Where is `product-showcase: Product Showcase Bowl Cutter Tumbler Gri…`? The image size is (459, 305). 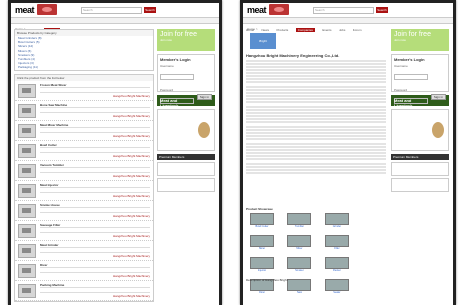 product-showcase: Product Showcase Bowl Cutter Tumbler Gri… is located at coordinates (316, 254).